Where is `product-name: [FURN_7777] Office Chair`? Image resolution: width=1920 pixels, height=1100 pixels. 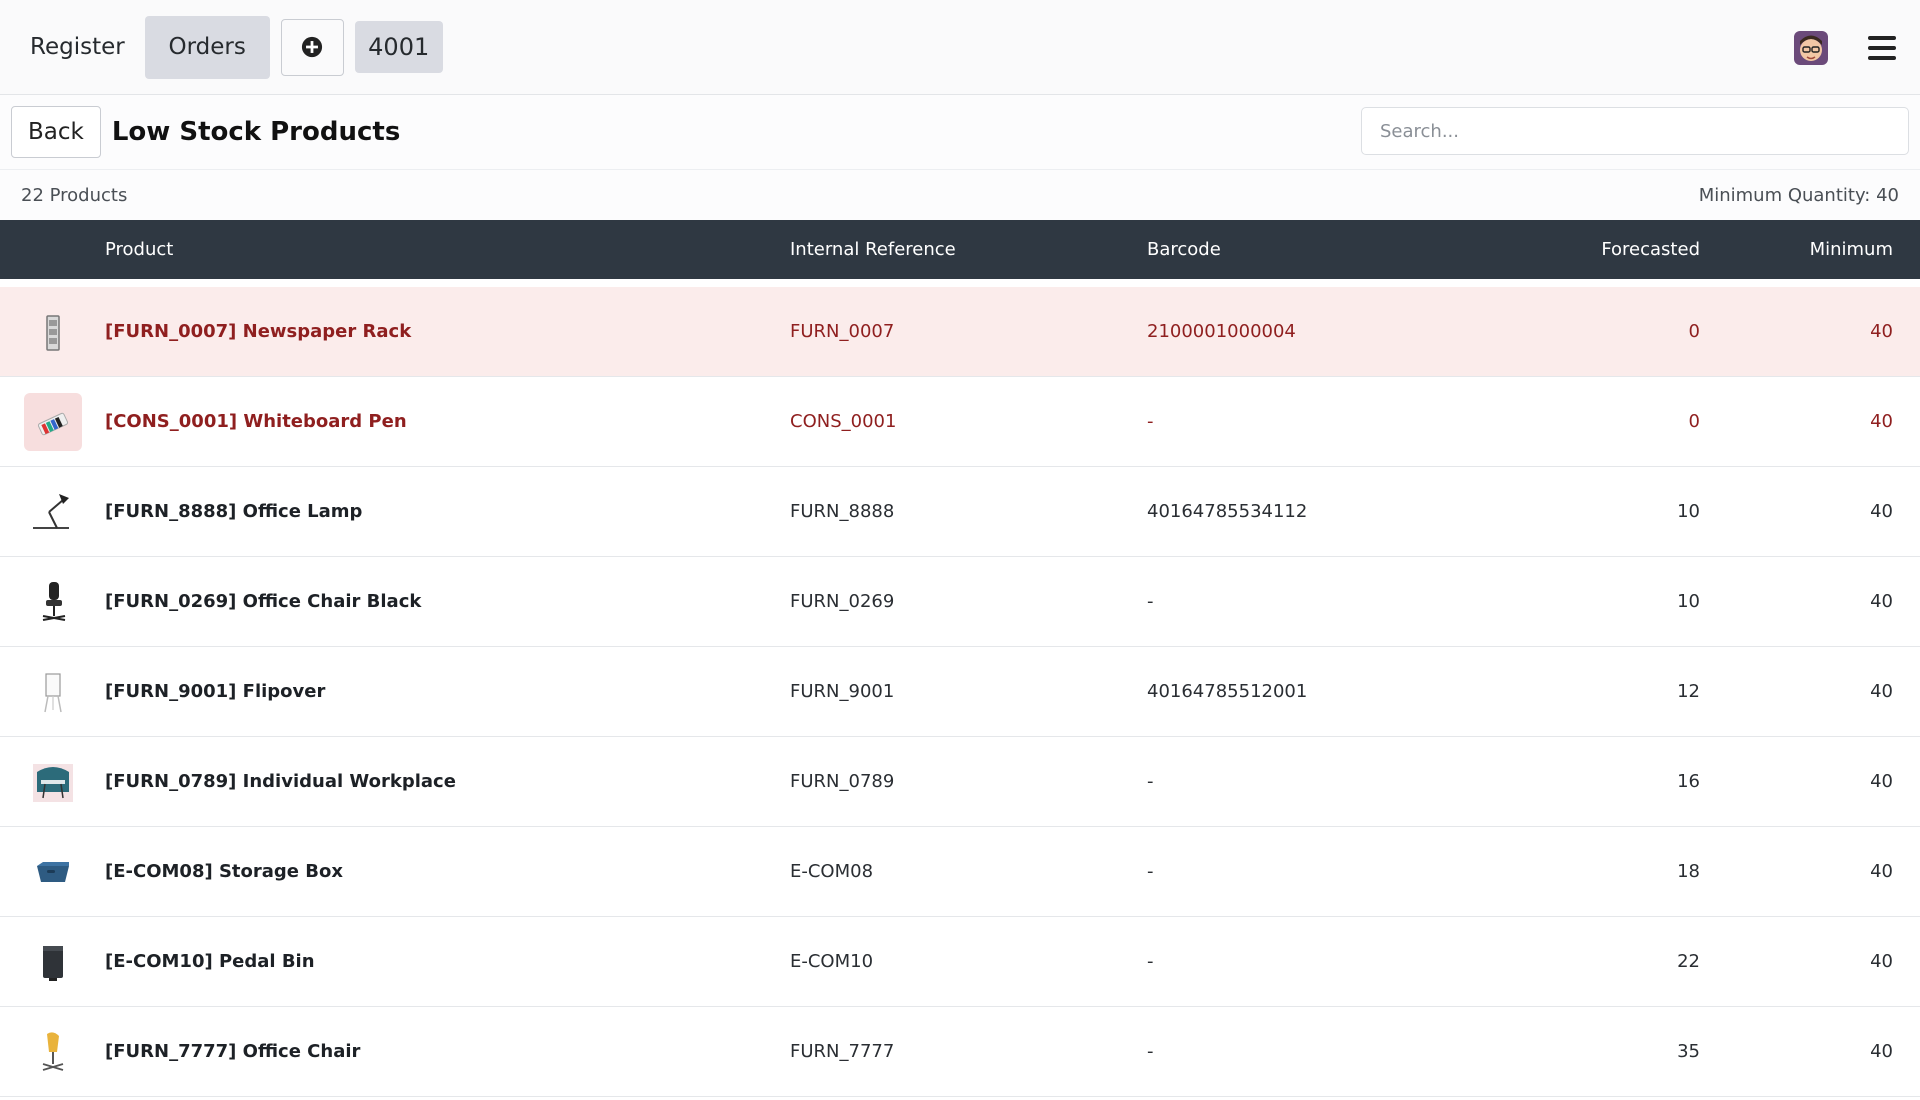
product-name: [FURN_7777] Office Chair is located at coordinates (233, 1051).